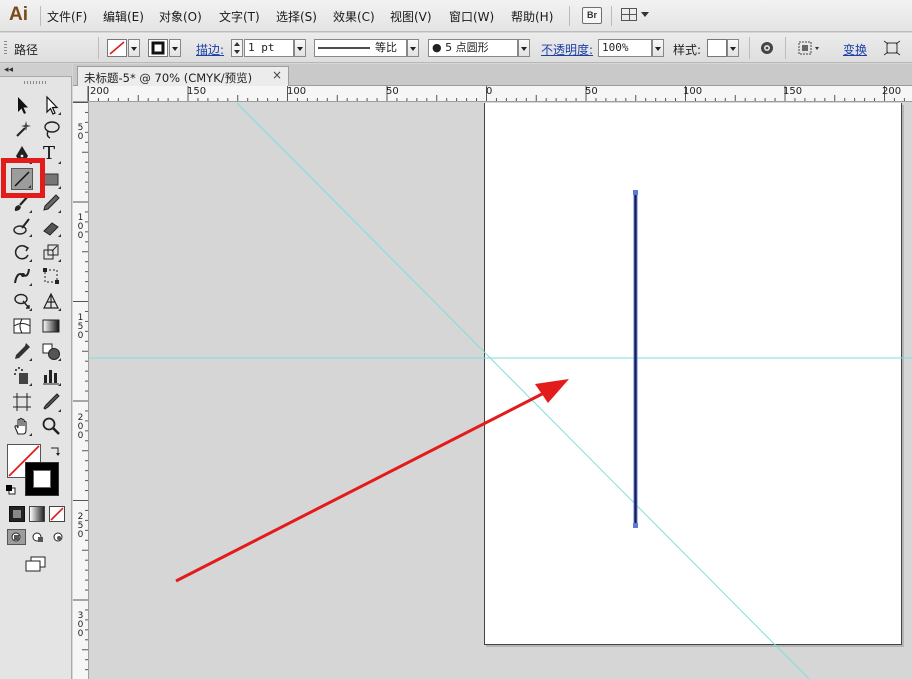 The width and height of the screenshot is (912, 679). I want to click on ruler-origin, so click(80, 94).